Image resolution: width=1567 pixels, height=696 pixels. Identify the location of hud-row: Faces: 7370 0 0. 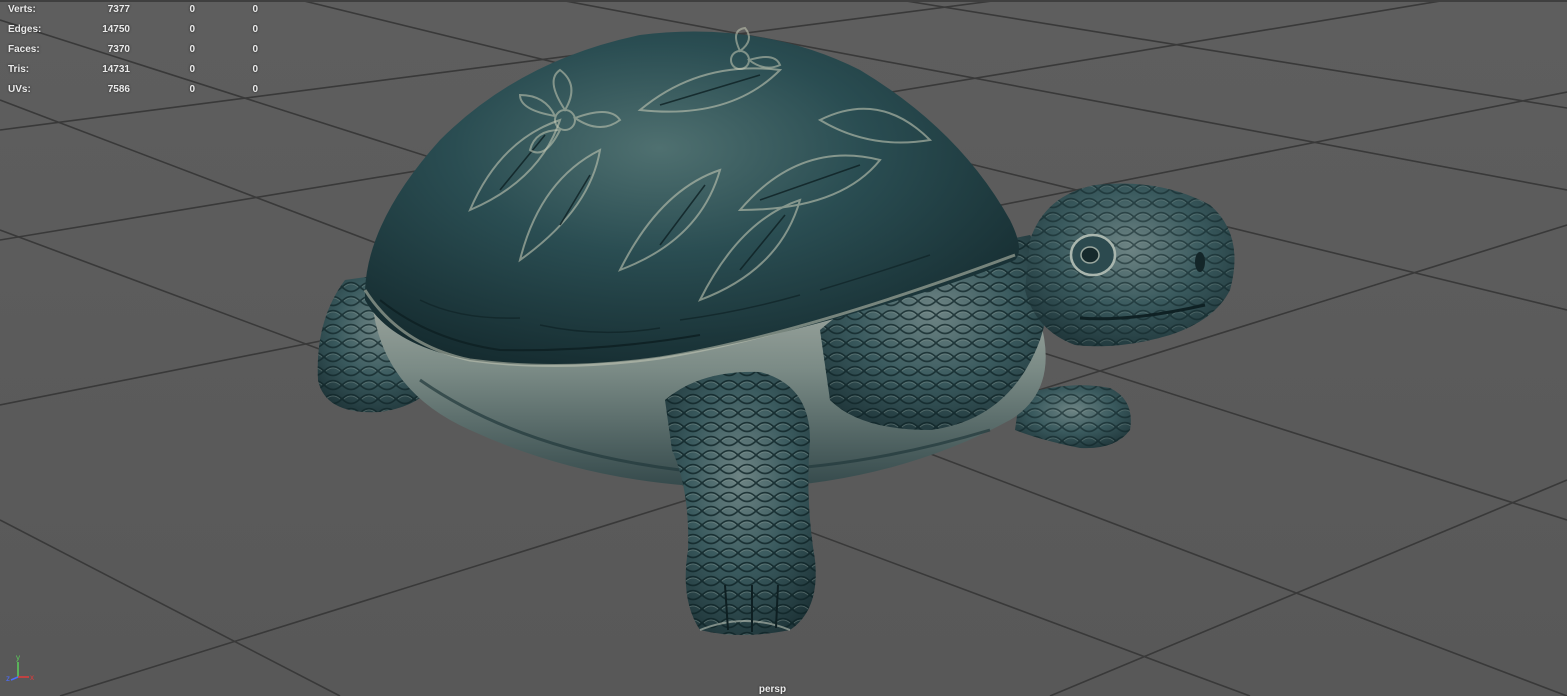
(133, 53).